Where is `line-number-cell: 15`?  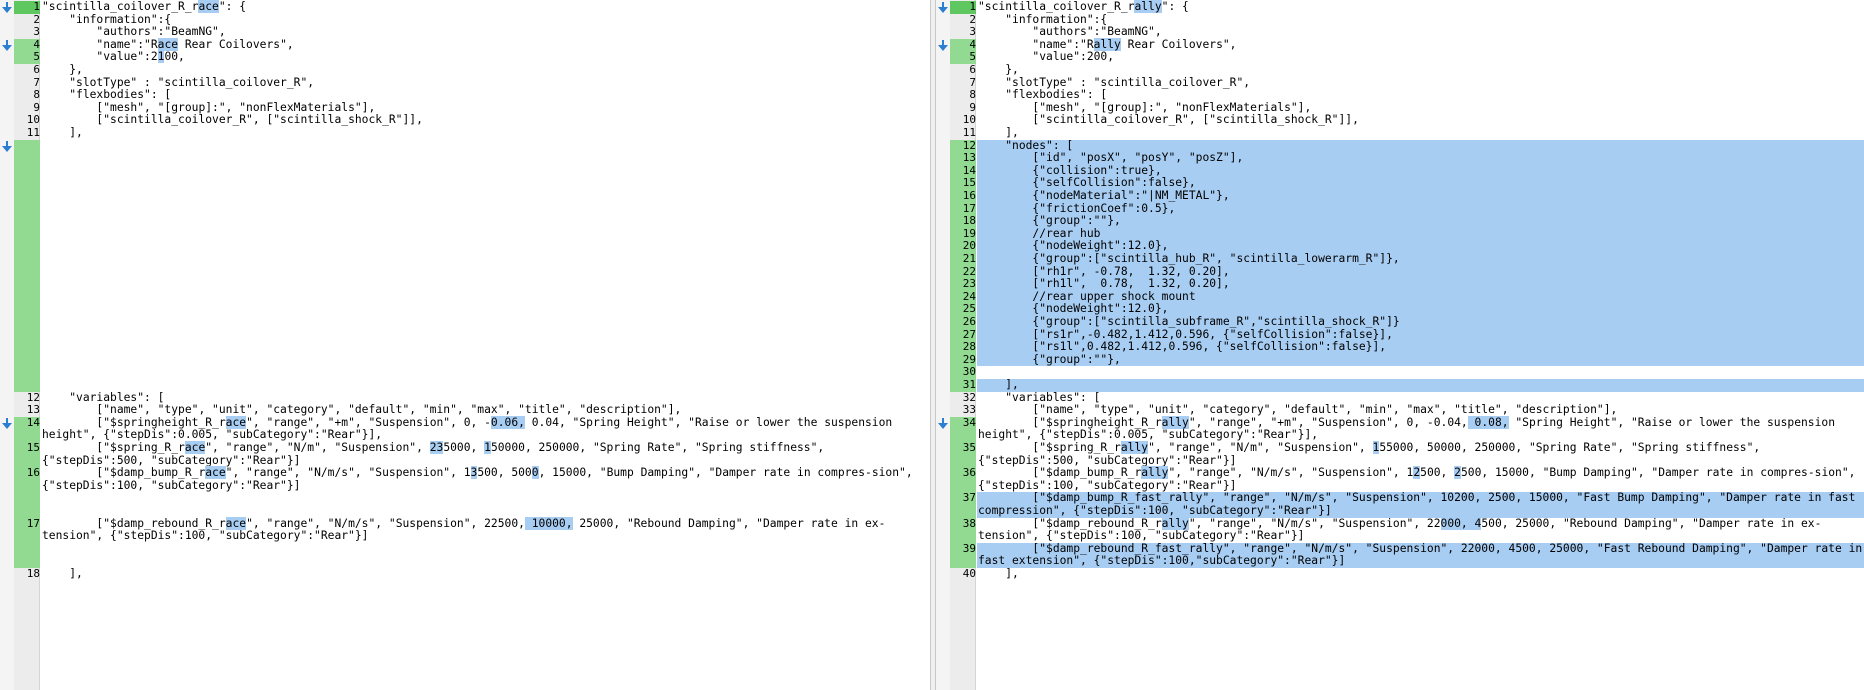 line-number-cell: 15 is located at coordinates (27, 454).